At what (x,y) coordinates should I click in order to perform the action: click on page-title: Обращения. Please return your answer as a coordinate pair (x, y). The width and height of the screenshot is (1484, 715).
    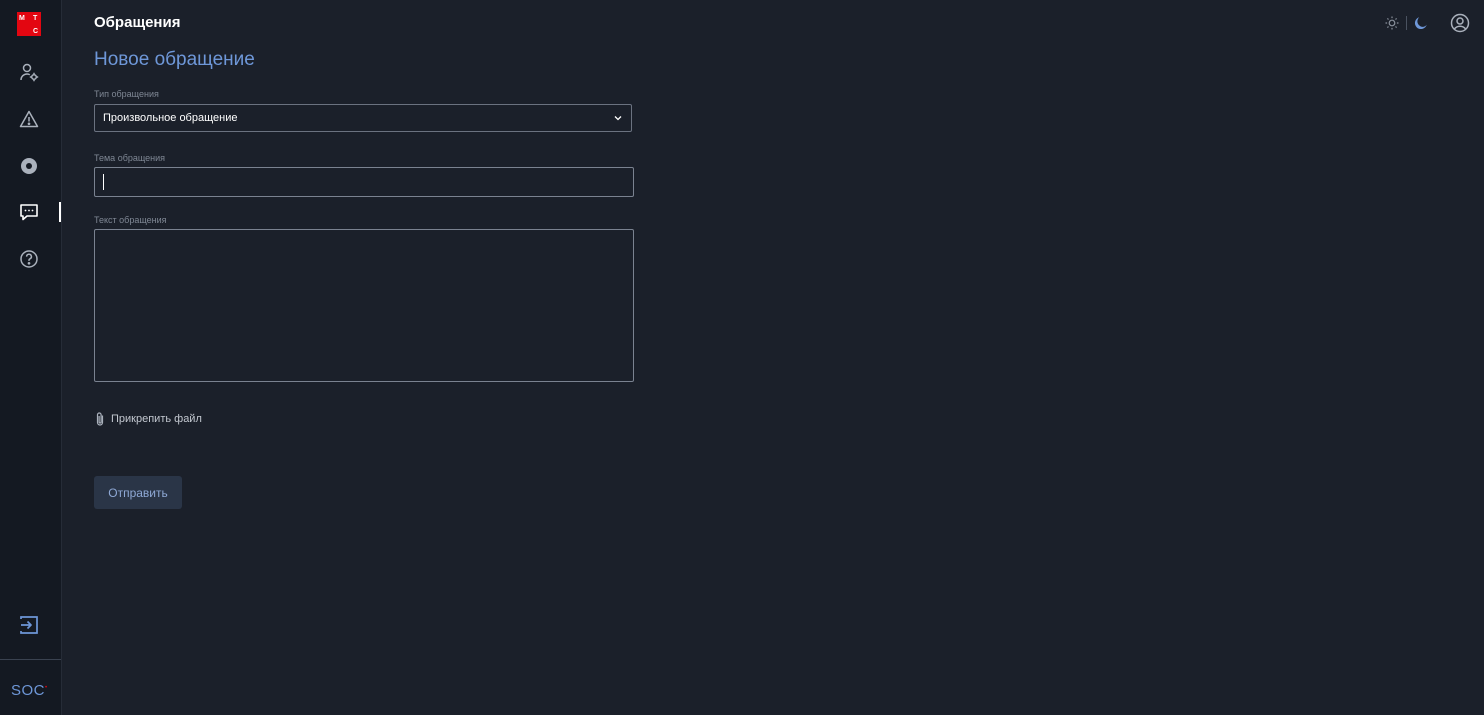
    Looking at the image, I should click on (137, 22).